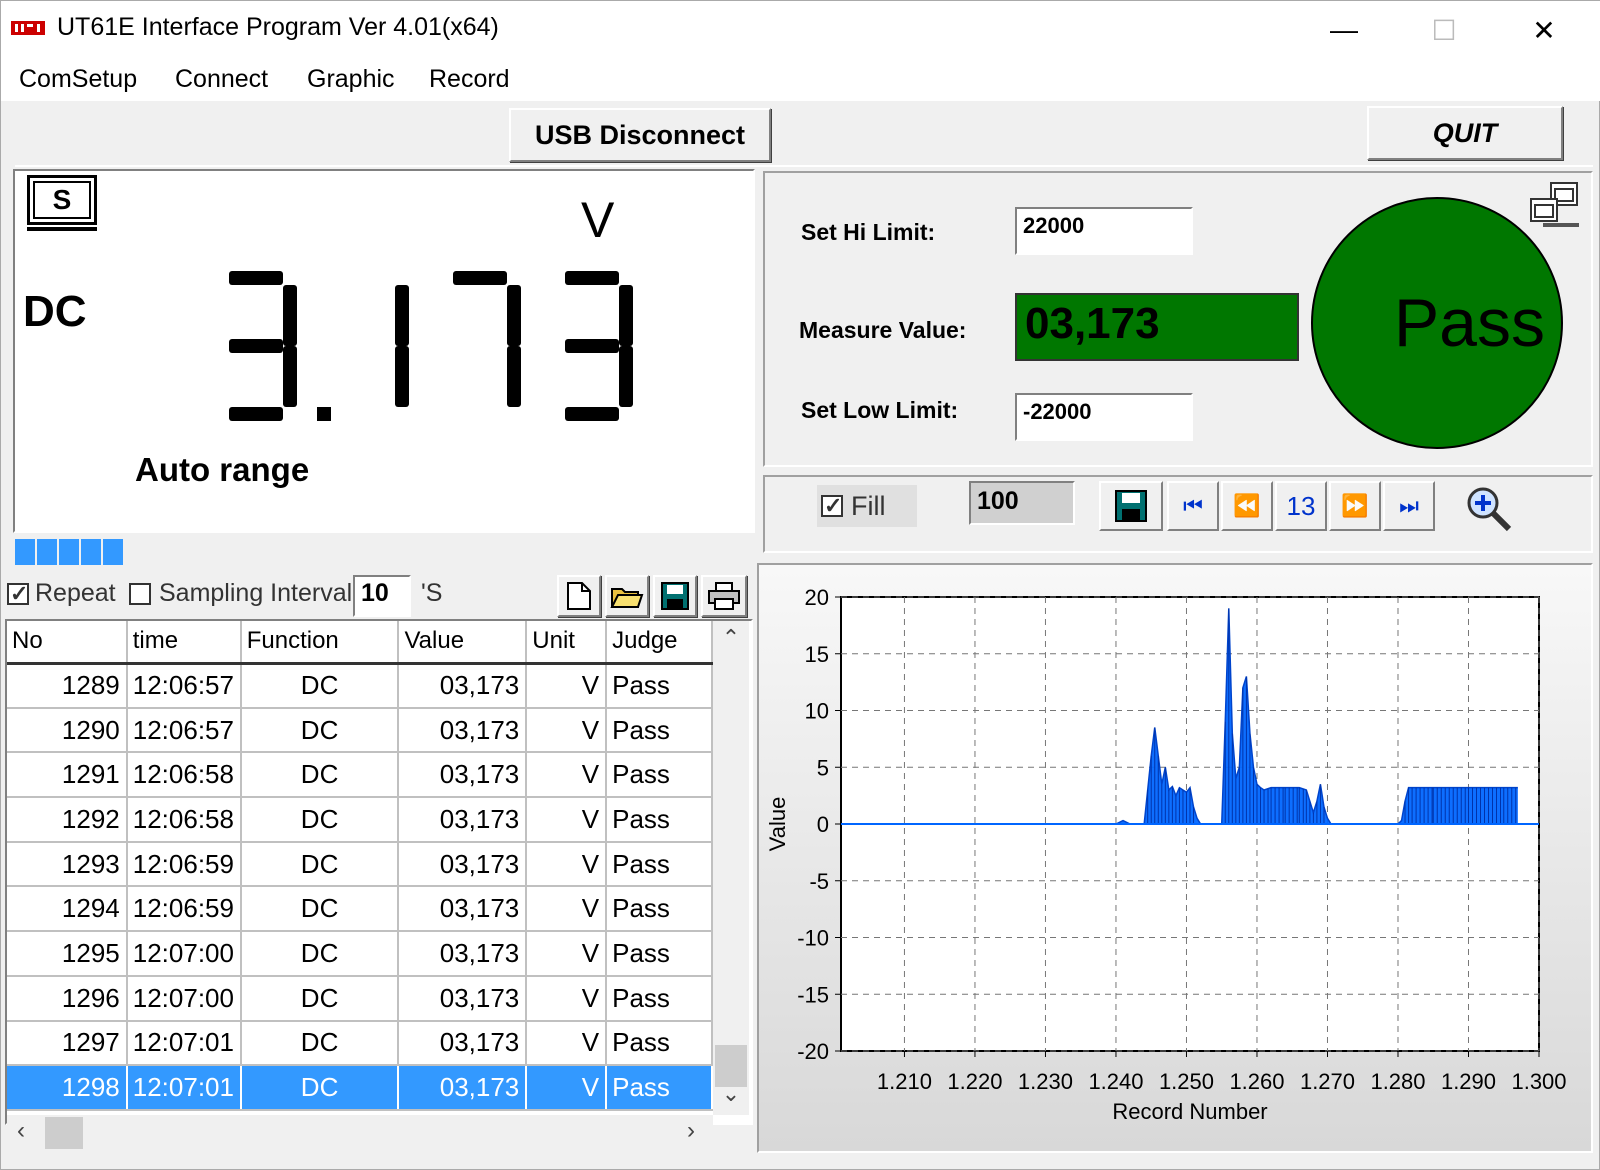  What do you see at coordinates (28, 28) in the screenshot?
I see `app-logo-icon` at bounding box center [28, 28].